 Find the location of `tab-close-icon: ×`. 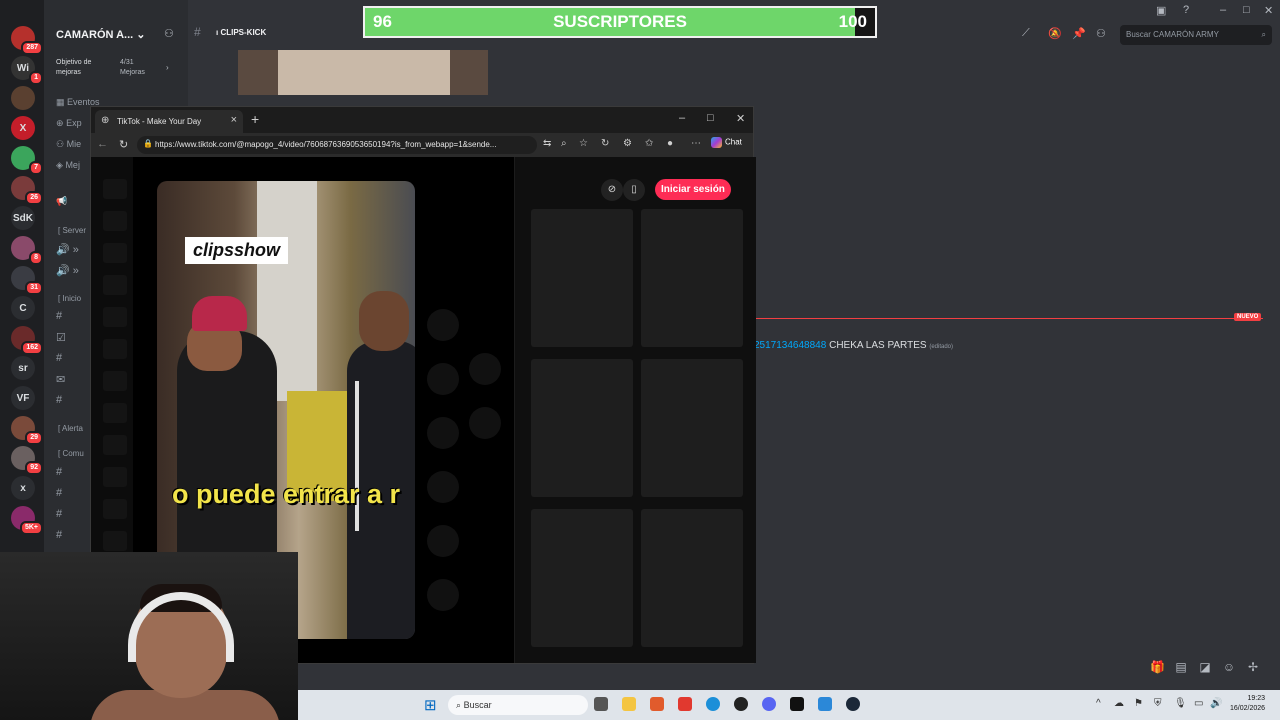

tab-close-icon: × is located at coordinates (234, 120).